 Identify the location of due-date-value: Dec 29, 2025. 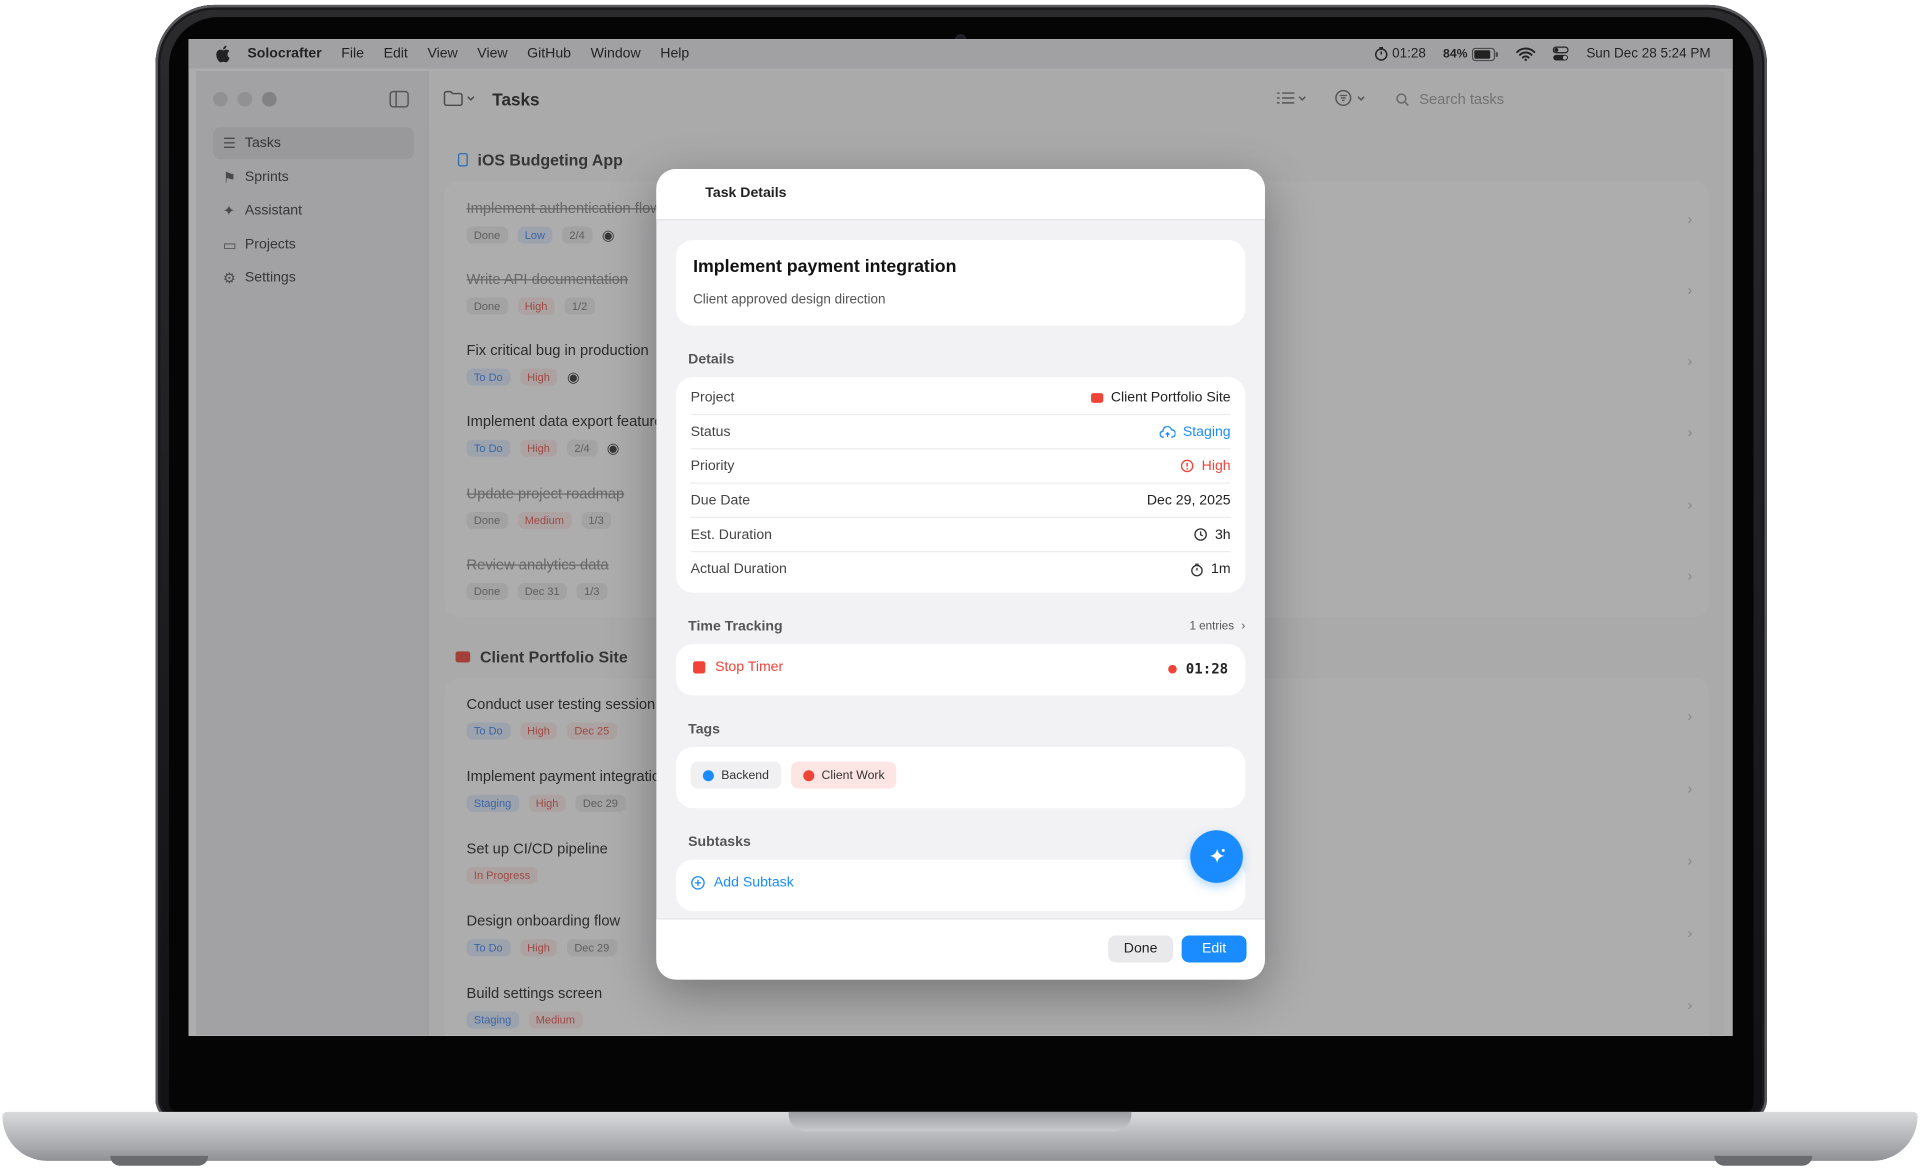
(1188, 500).